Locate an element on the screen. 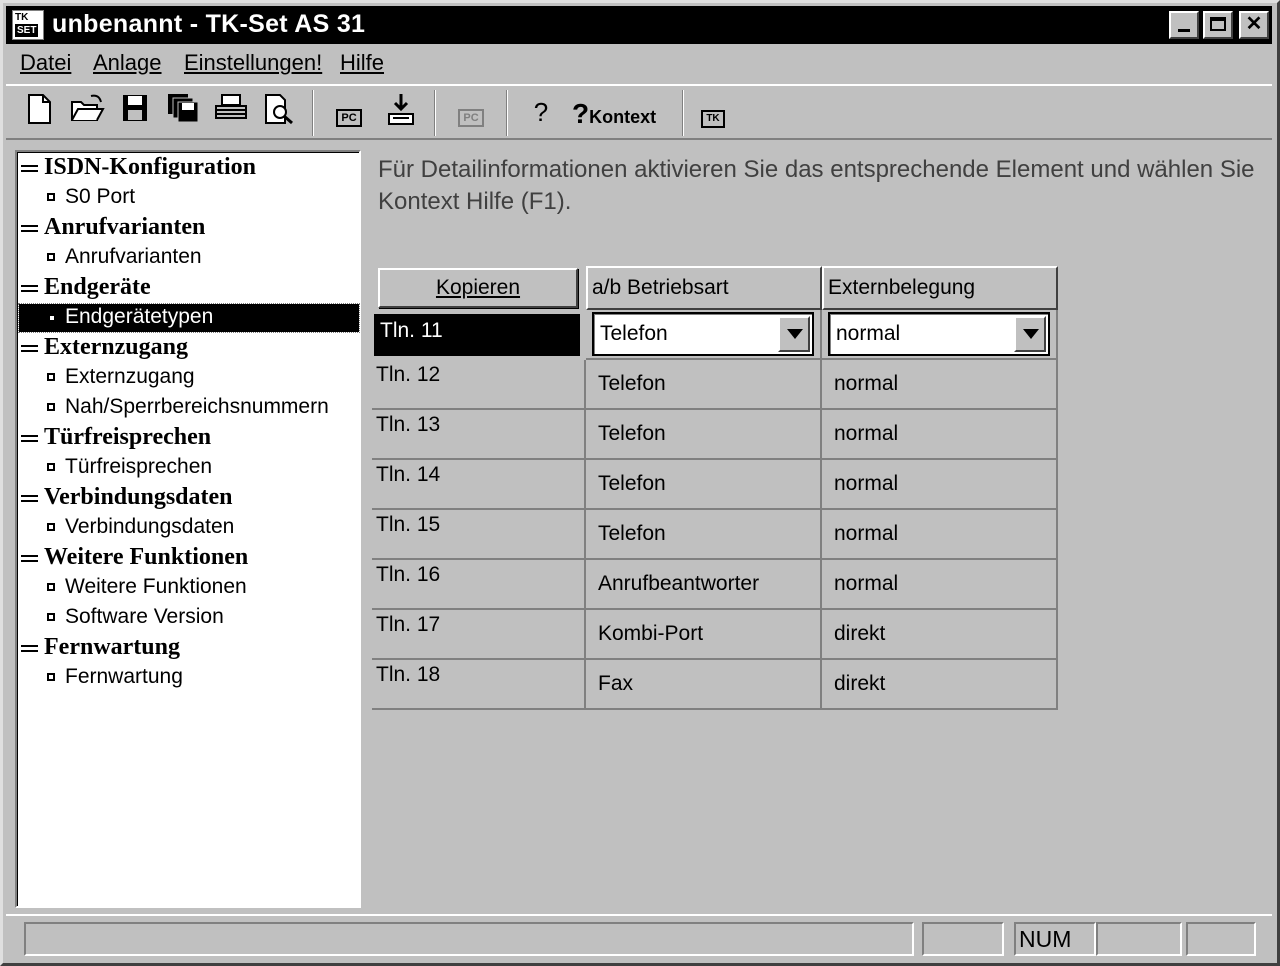 The width and height of the screenshot is (1280, 966). print-preview-icon is located at coordinates (279, 113).